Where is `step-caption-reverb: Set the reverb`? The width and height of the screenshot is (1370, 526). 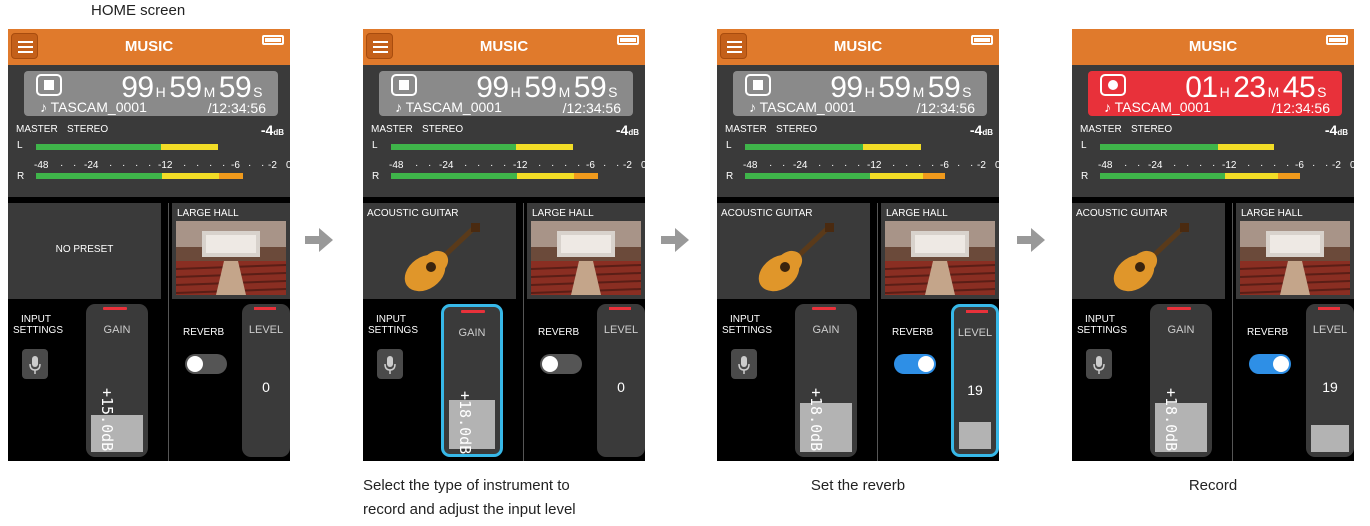
step-caption-reverb: Set the reverb is located at coordinates (858, 485).